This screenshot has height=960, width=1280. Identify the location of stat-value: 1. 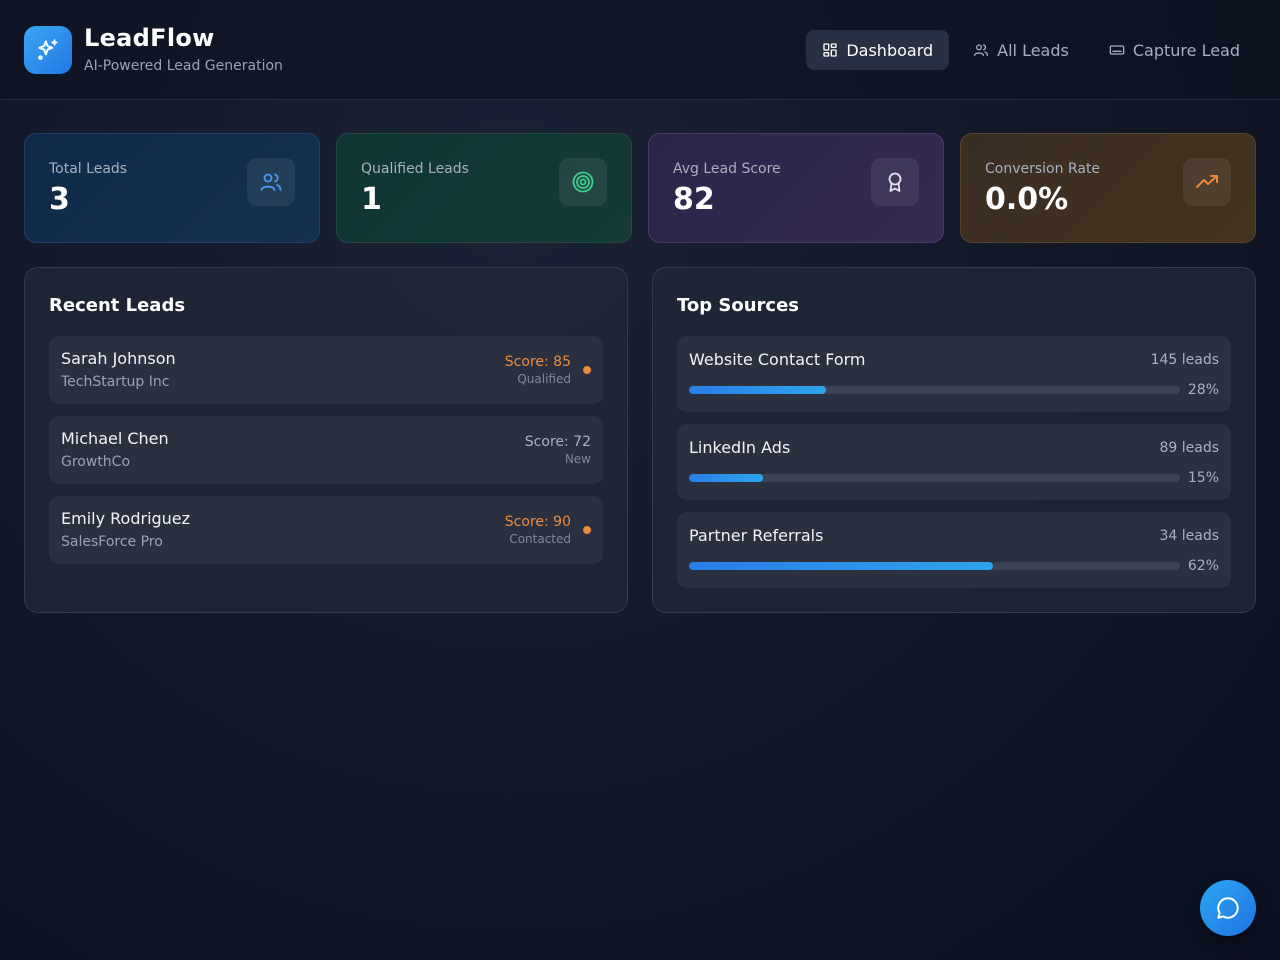
(371, 199).